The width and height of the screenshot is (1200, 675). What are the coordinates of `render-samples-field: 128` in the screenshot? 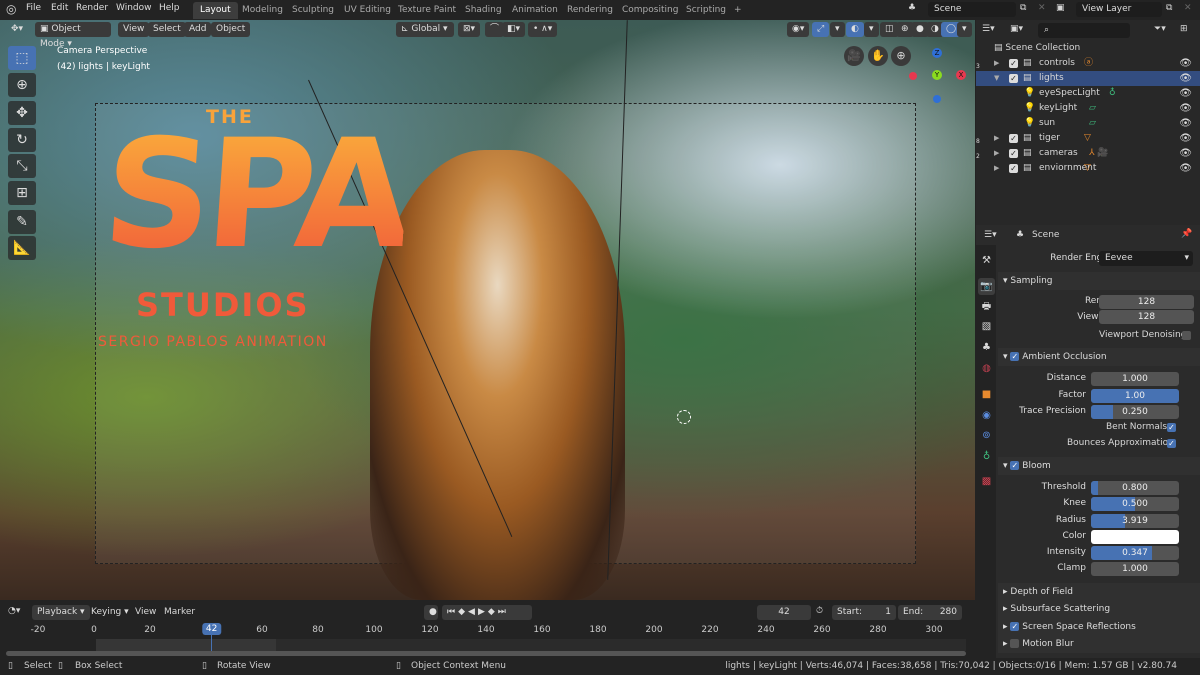 It's located at (1146, 302).